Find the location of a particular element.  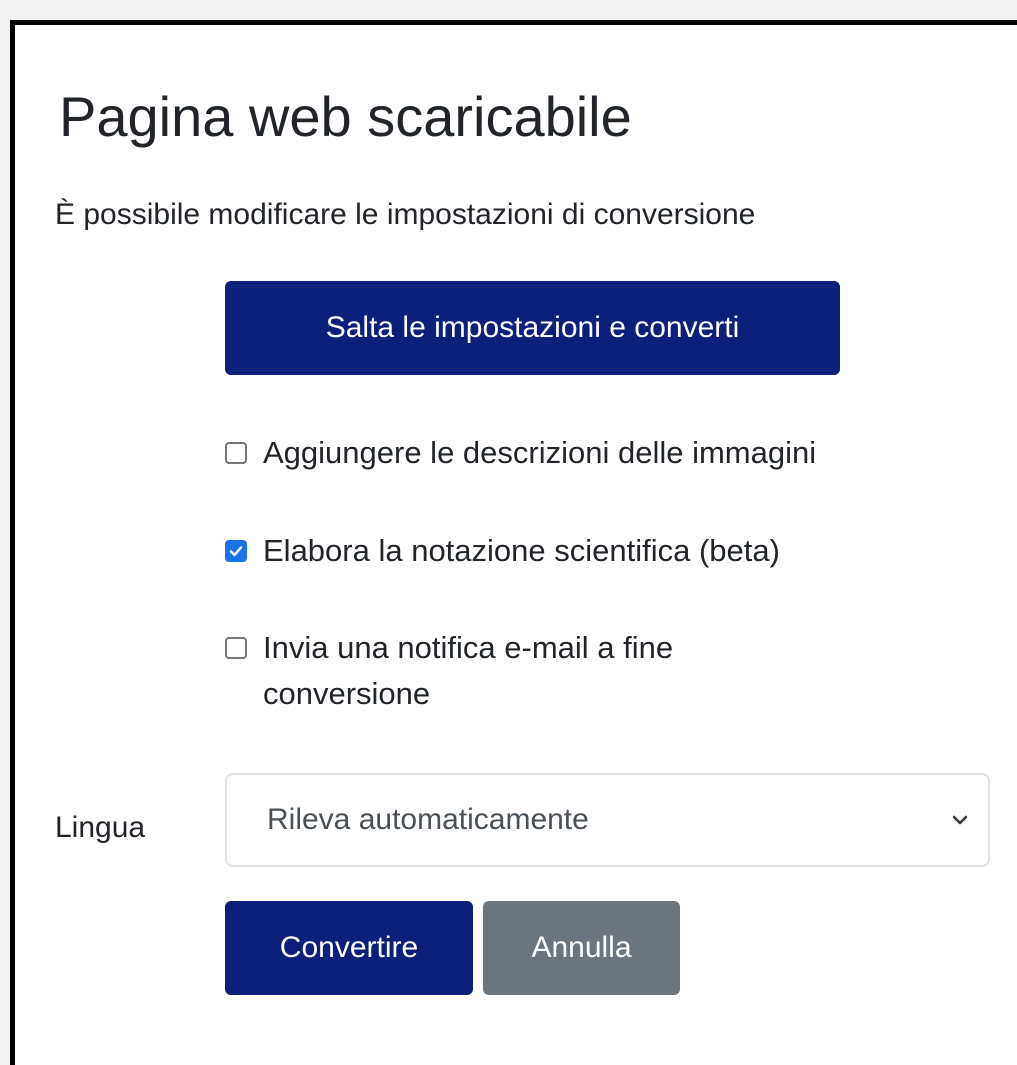

scientific-notation-label: Elabora la notazione scientifica (beta) is located at coordinates (521, 550).